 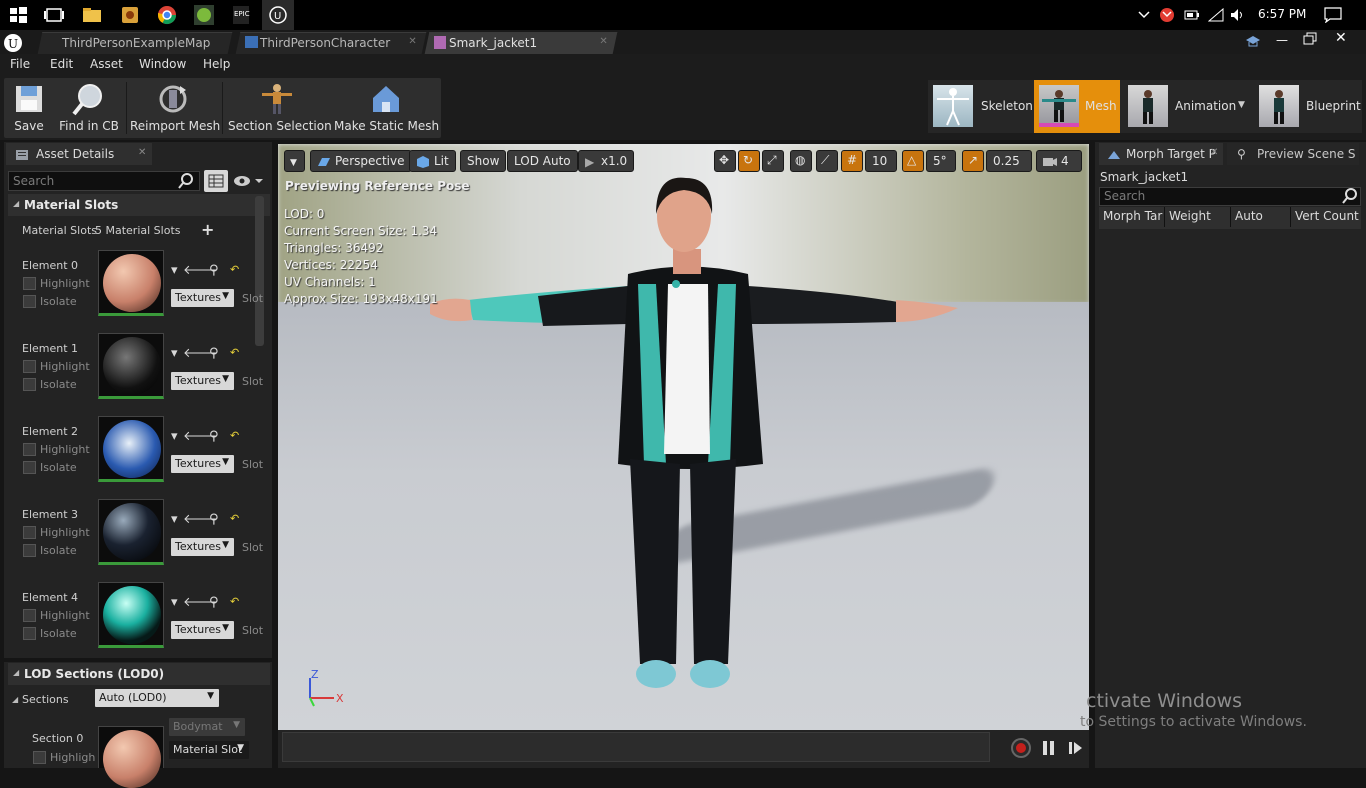 I want to click on step-forward-icon, so click(x=1076, y=748).